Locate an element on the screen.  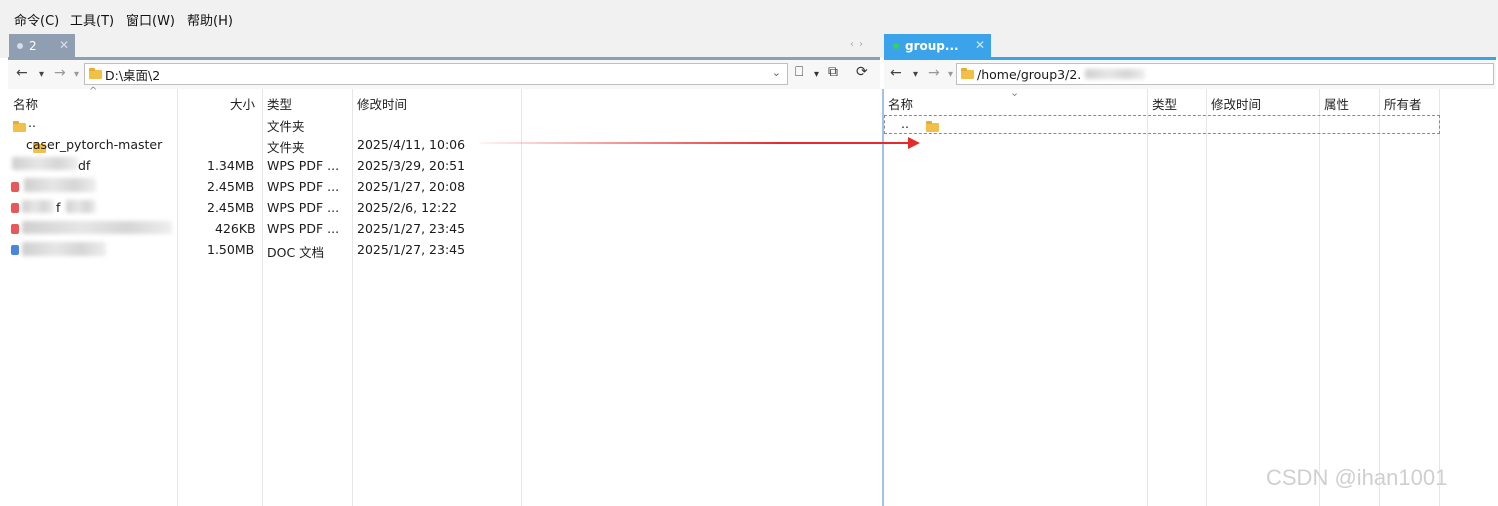
file-modified: 2025/2/6, 12:22 is located at coordinates (407, 207).